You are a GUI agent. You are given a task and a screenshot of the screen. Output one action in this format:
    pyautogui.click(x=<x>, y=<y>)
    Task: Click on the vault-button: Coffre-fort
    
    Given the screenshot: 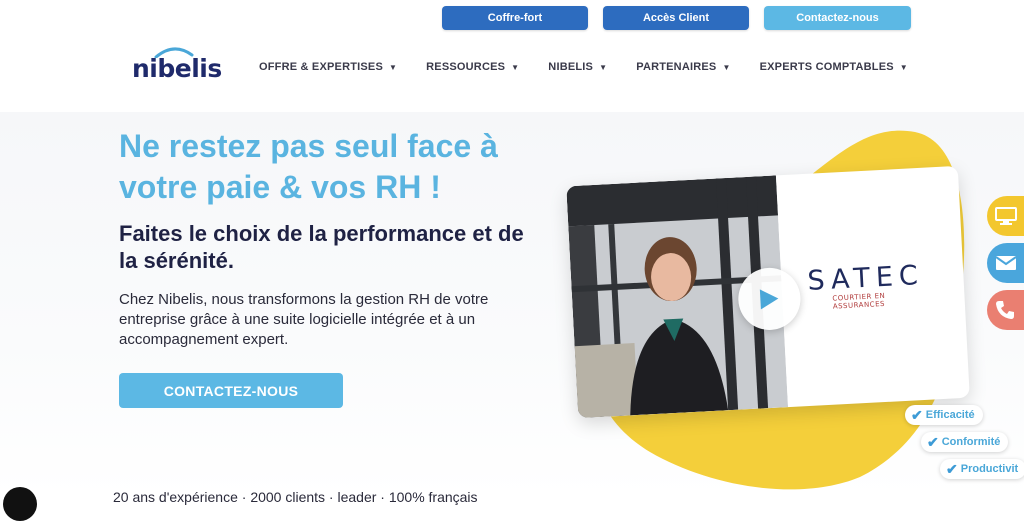 What is the action you would take?
    pyautogui.click(x=515, y=18)
    